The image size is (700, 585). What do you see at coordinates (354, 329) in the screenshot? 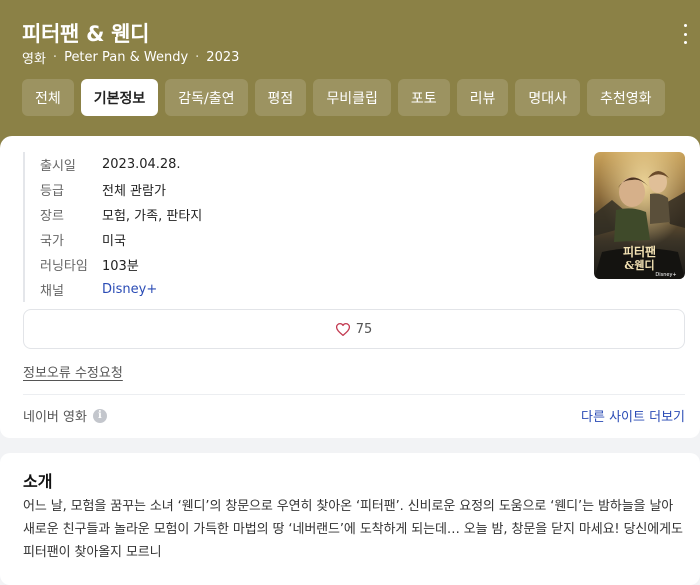
I see `like-button: 75` at bounding box center [354, 329].